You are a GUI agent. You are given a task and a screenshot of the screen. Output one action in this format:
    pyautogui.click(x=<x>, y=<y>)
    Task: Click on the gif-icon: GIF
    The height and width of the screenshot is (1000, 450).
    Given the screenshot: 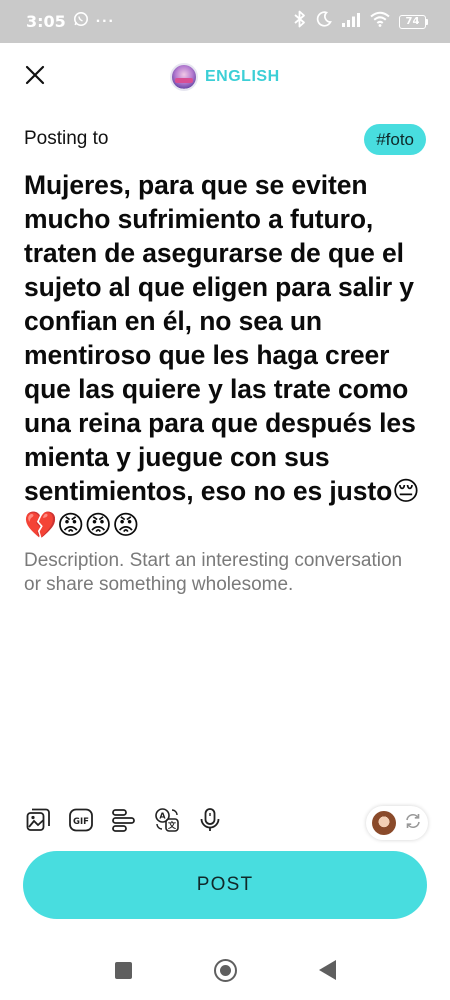 What is the action you would take?
    pyautogui.click(x=81, y=822)
    